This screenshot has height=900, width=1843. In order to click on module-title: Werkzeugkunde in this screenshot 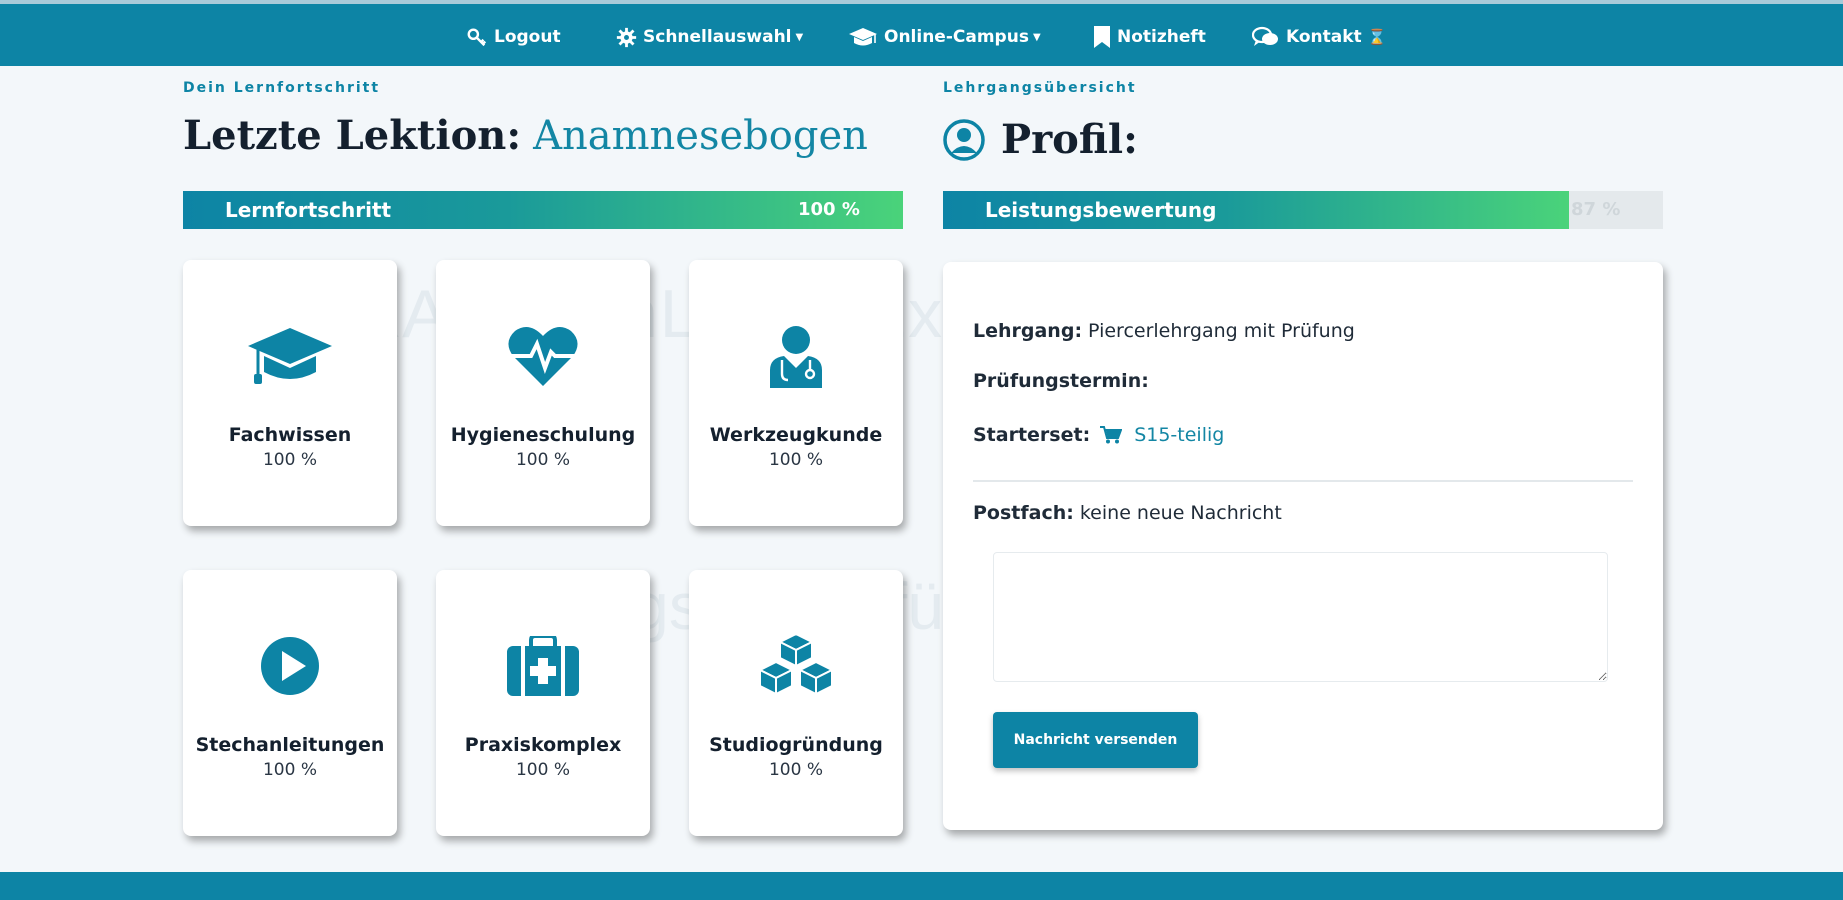, I will do `click(796, 435)`.